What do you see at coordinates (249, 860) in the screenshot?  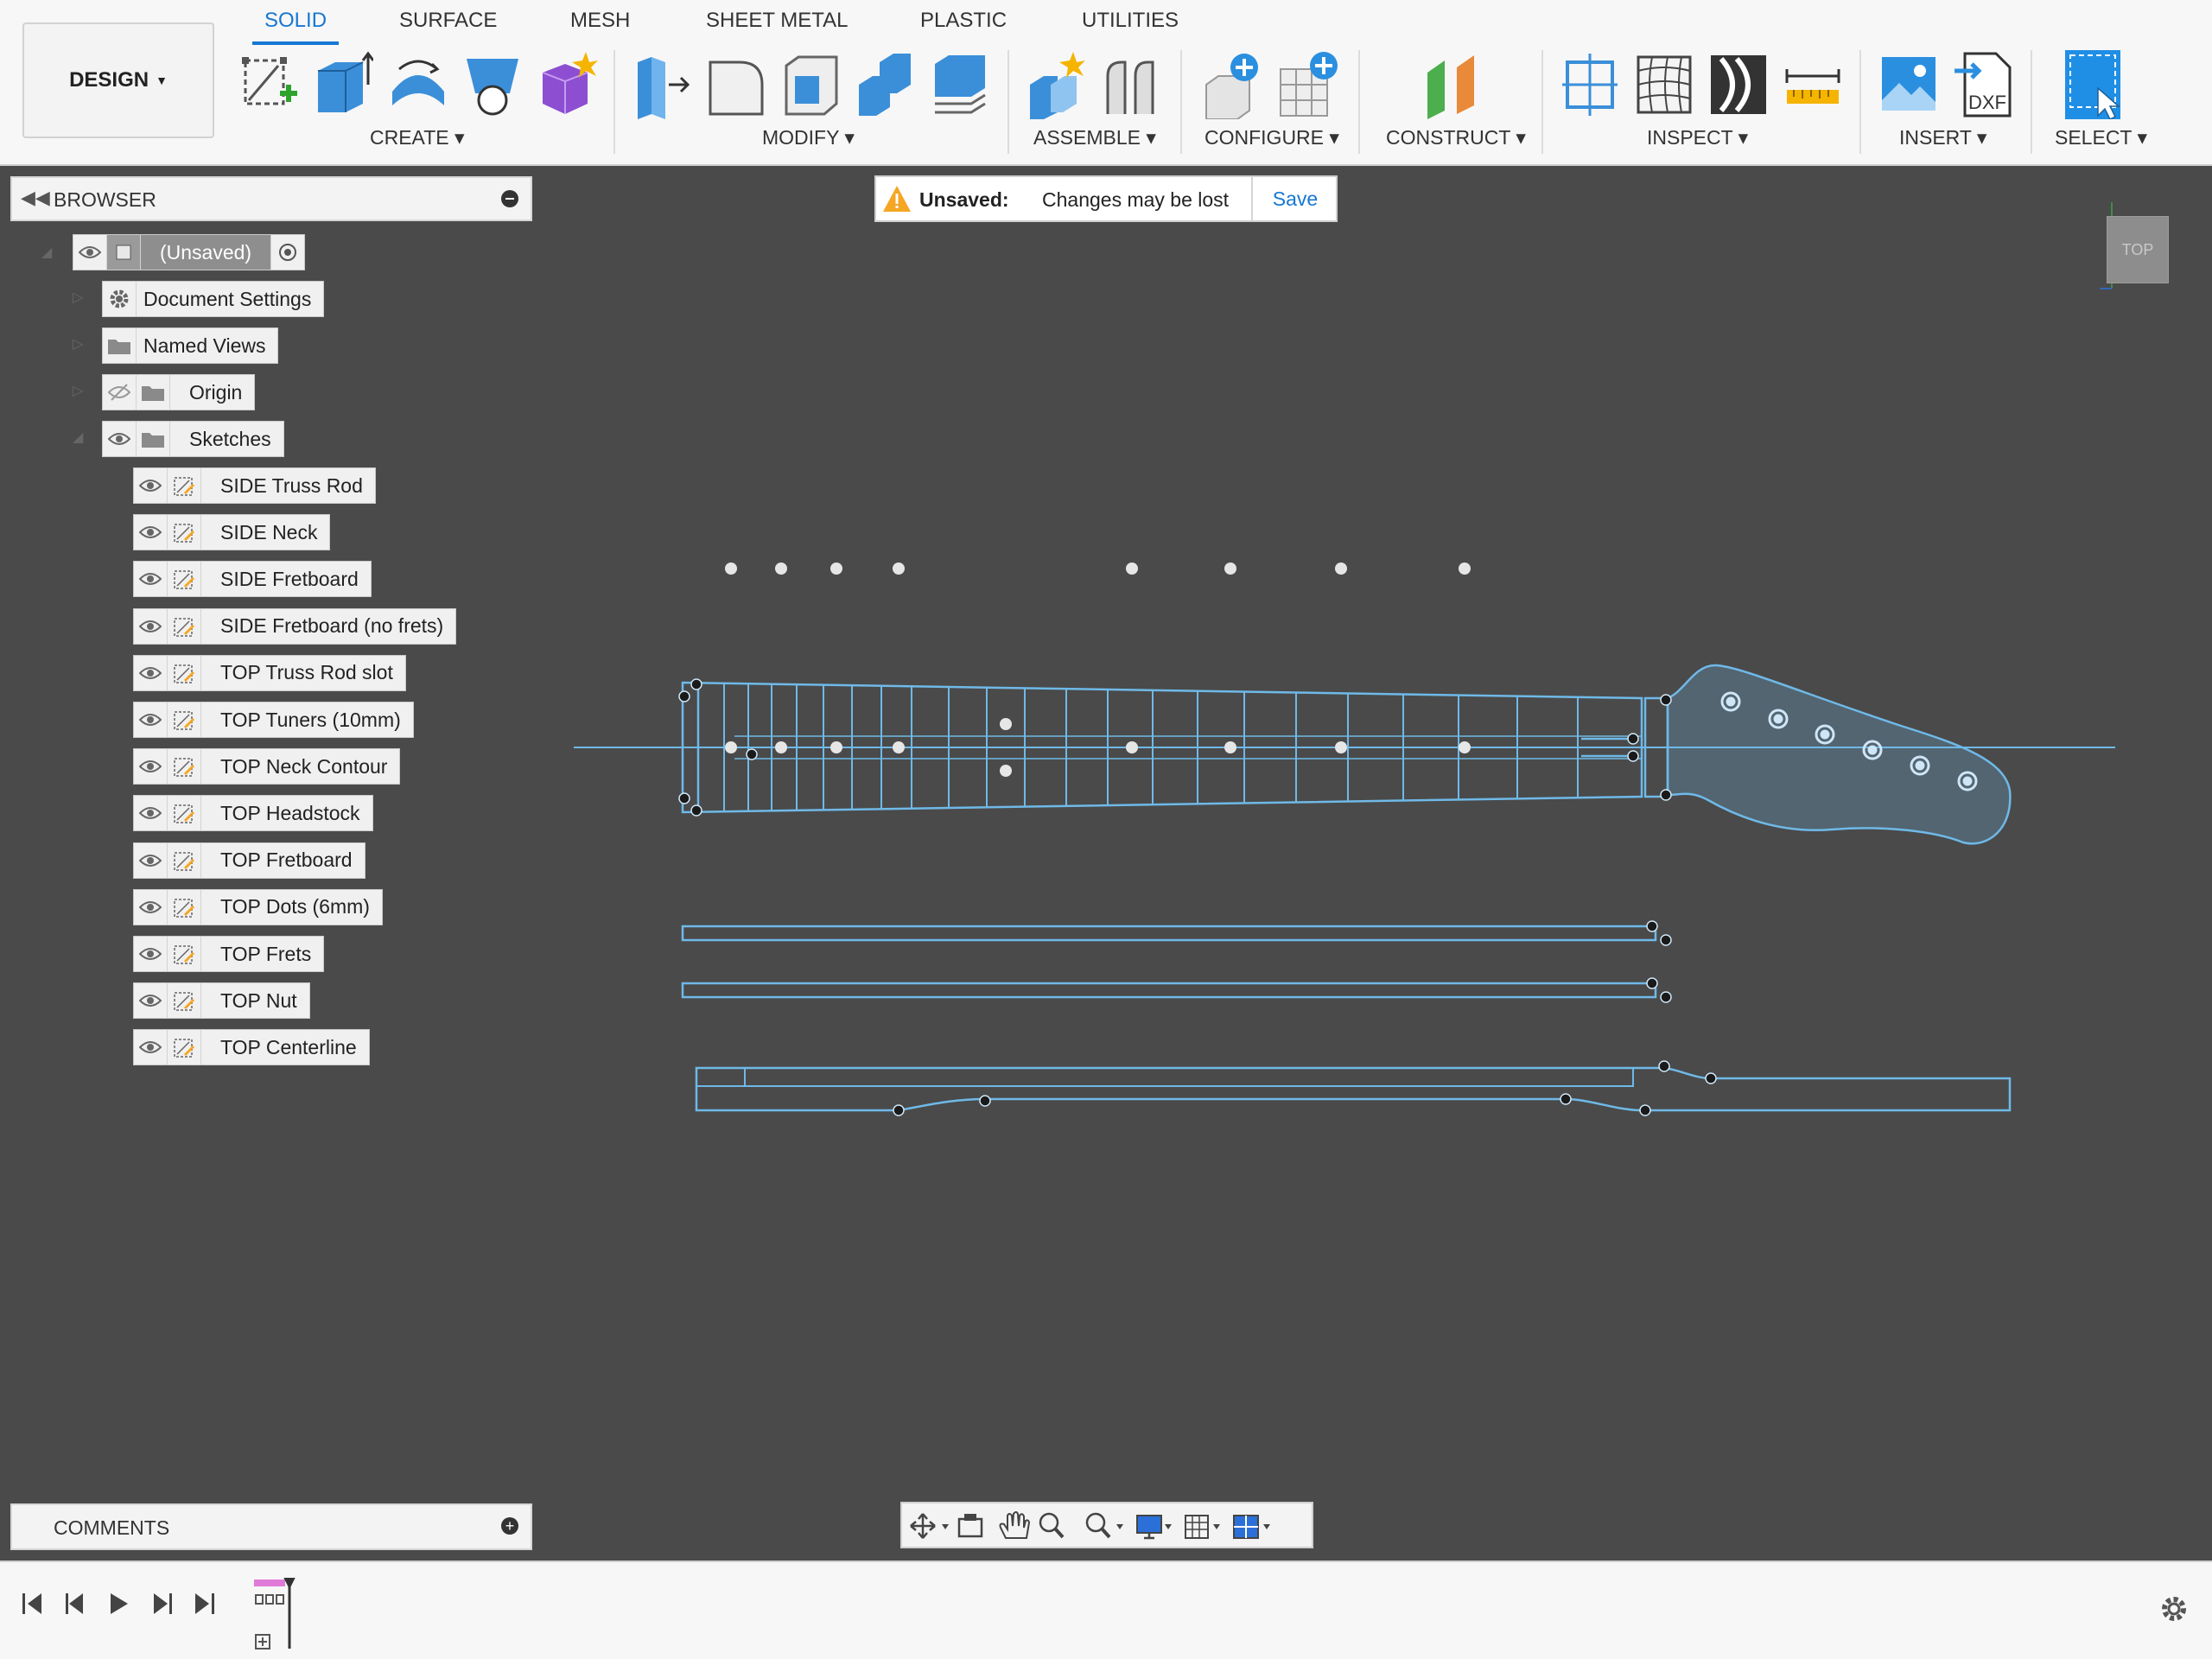 I see `sketch-item: TOP Fretboard` at bounding box center [249, 860].